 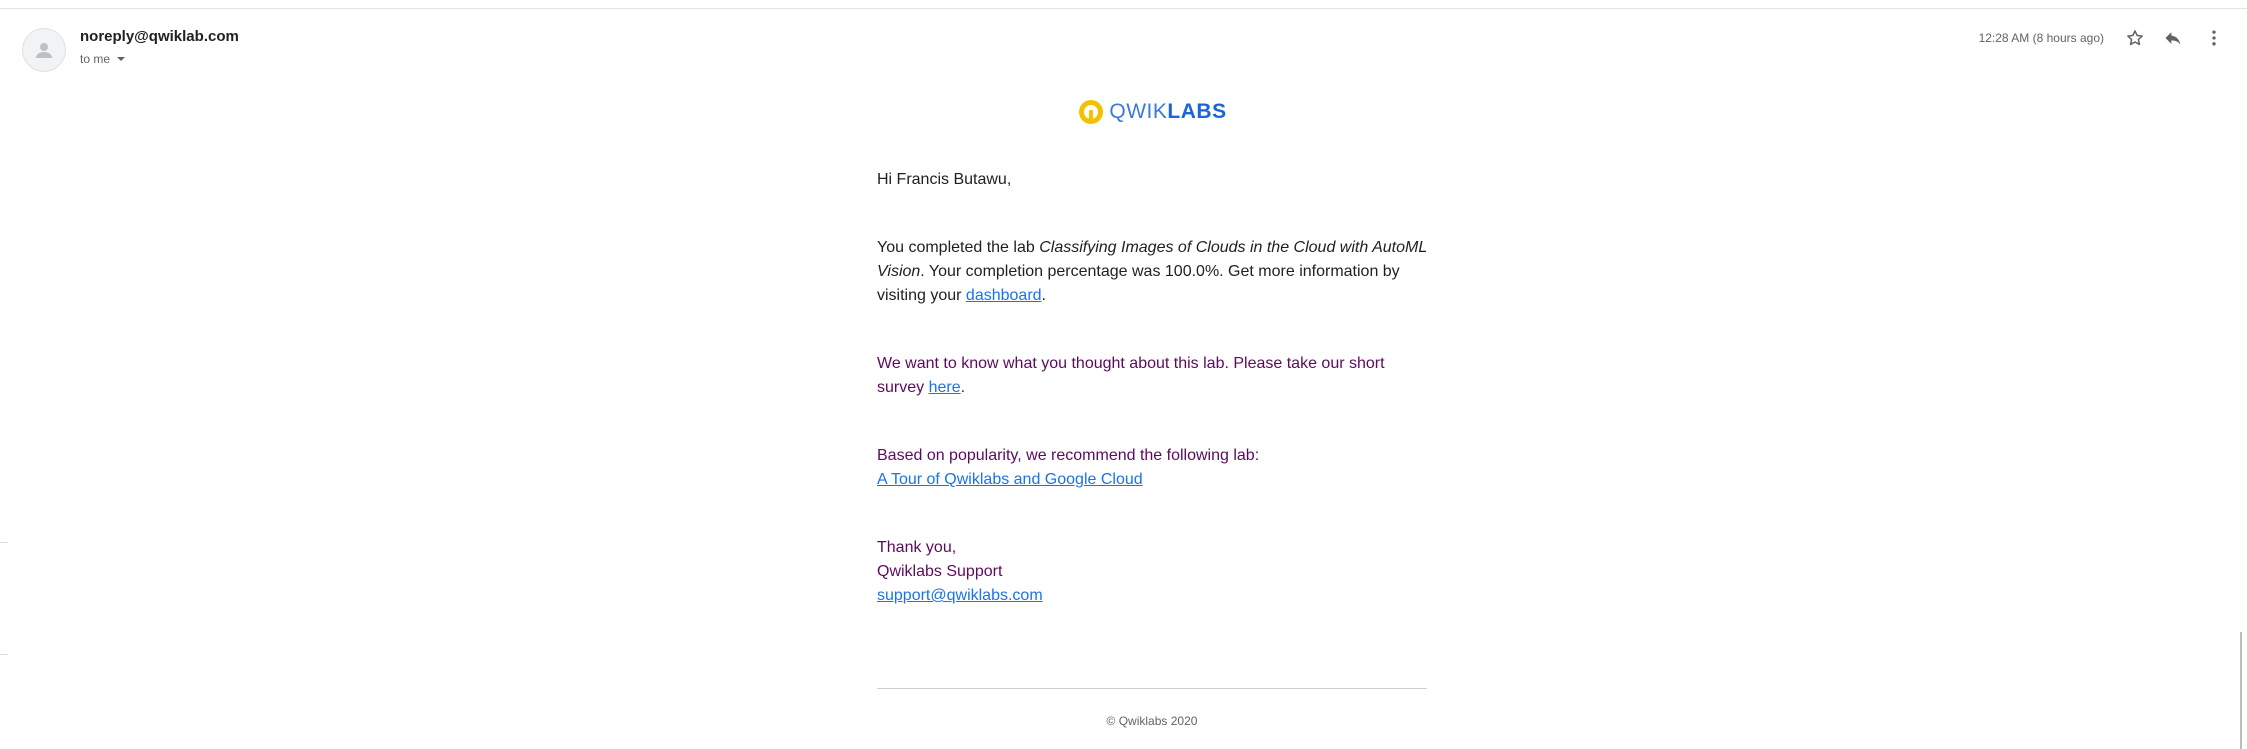 What do you see at coordinates (121, 59) in the screenshot?
I see `chevron-down-icon` at bounding box center [121, 59].